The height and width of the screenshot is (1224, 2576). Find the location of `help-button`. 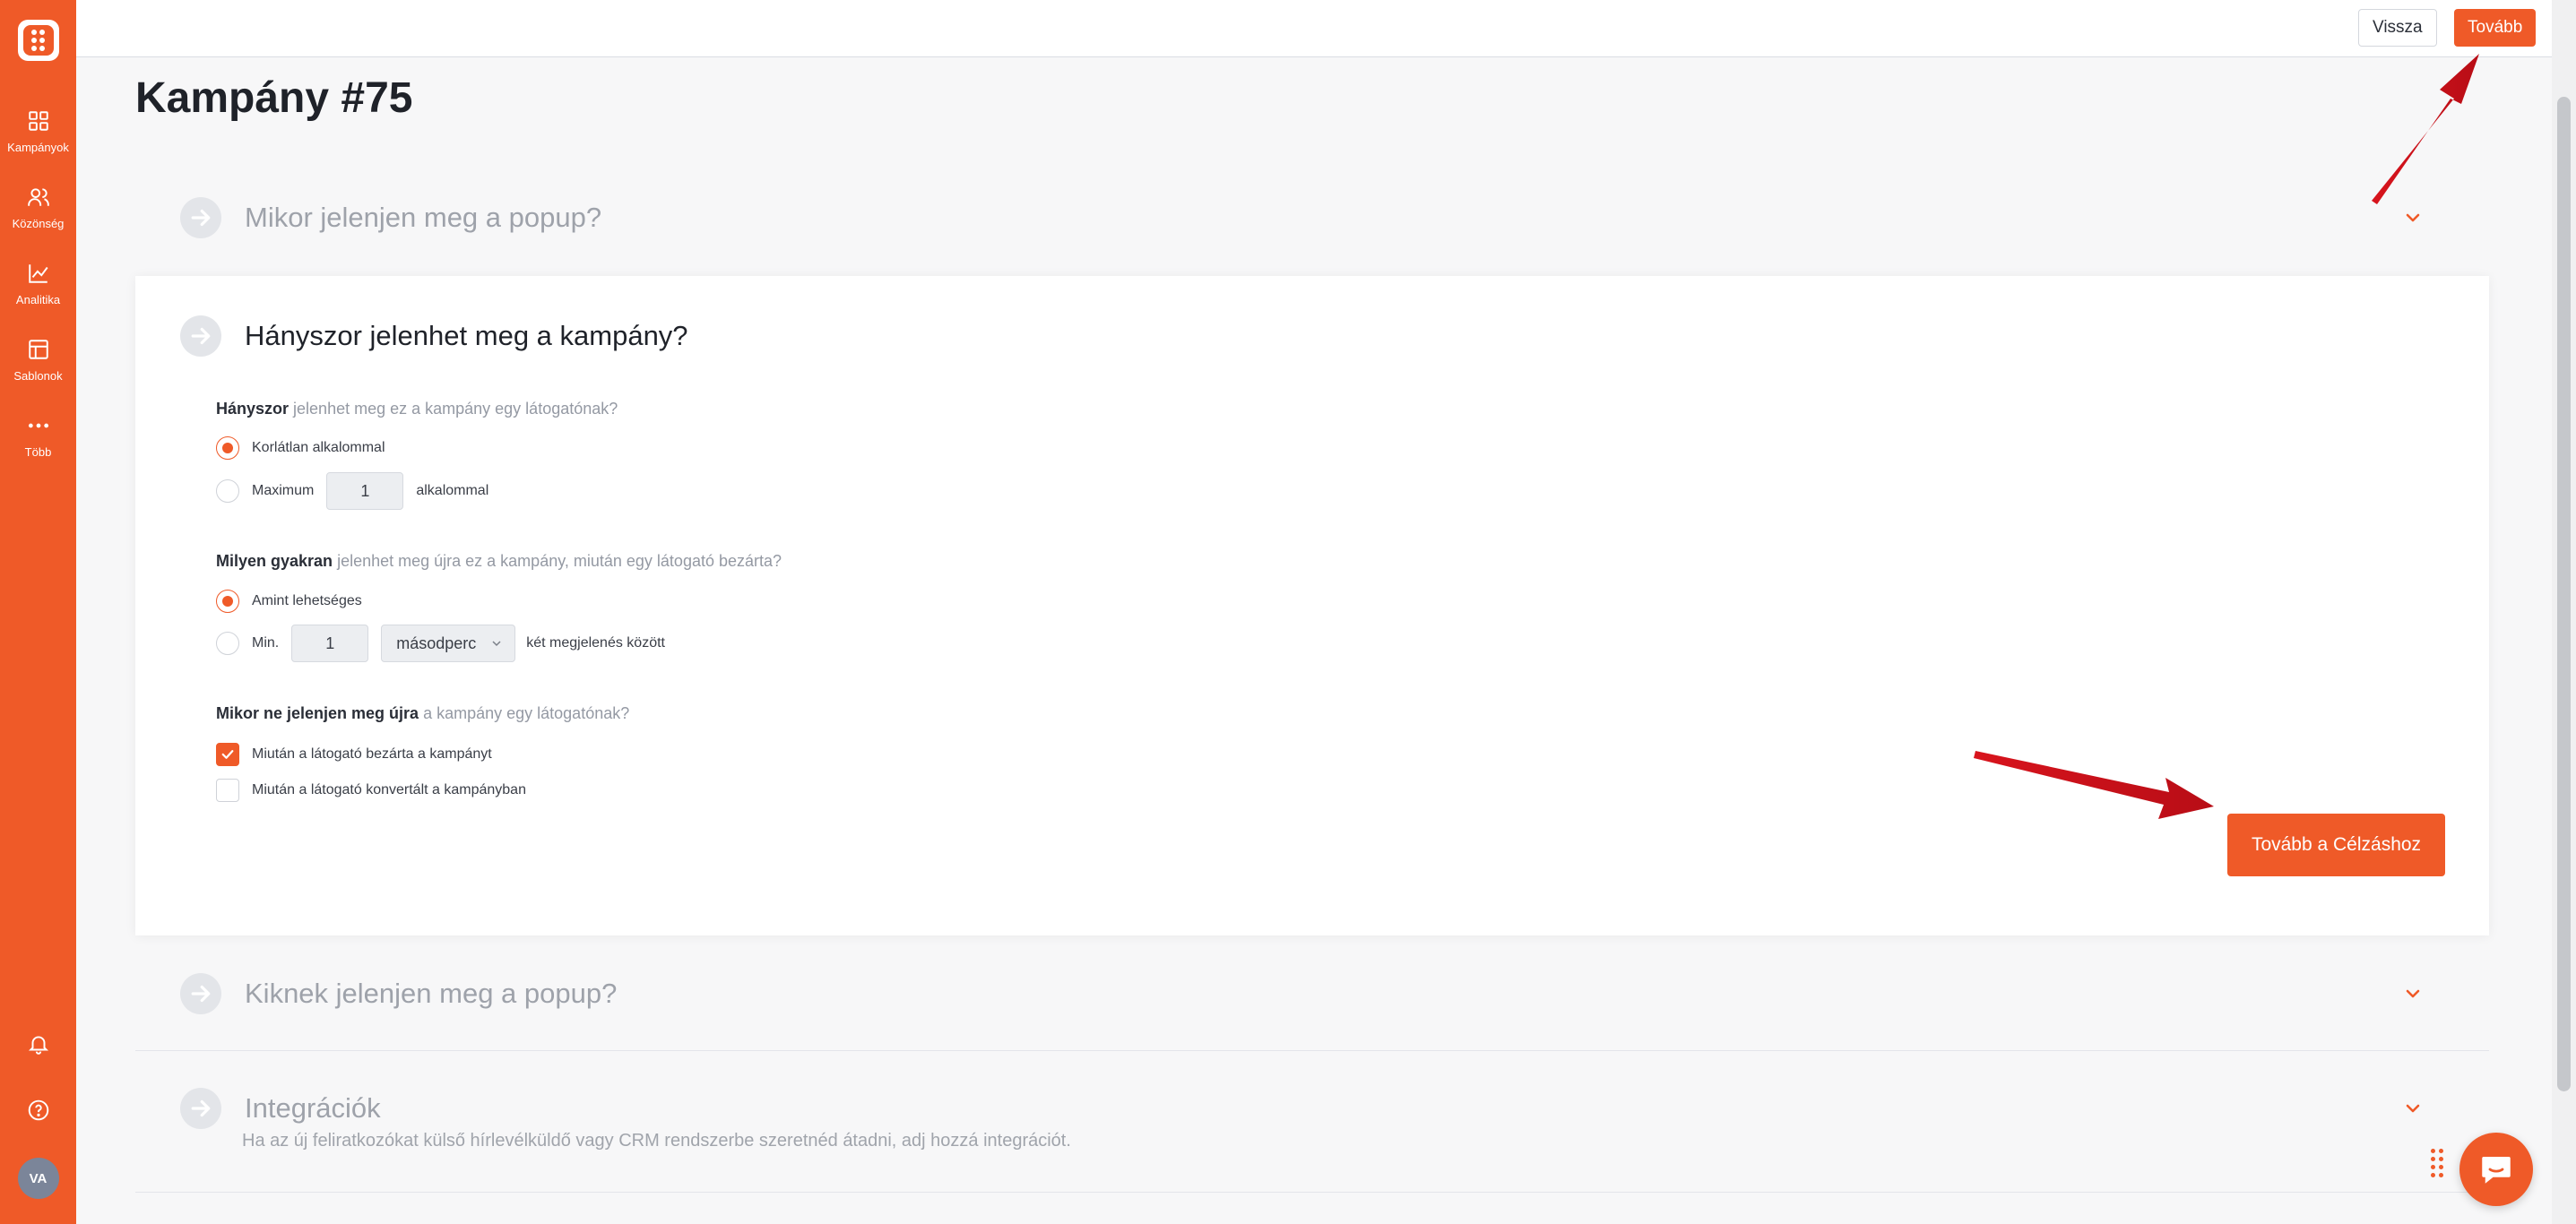

help-button is located at coordinates (38, 1110).